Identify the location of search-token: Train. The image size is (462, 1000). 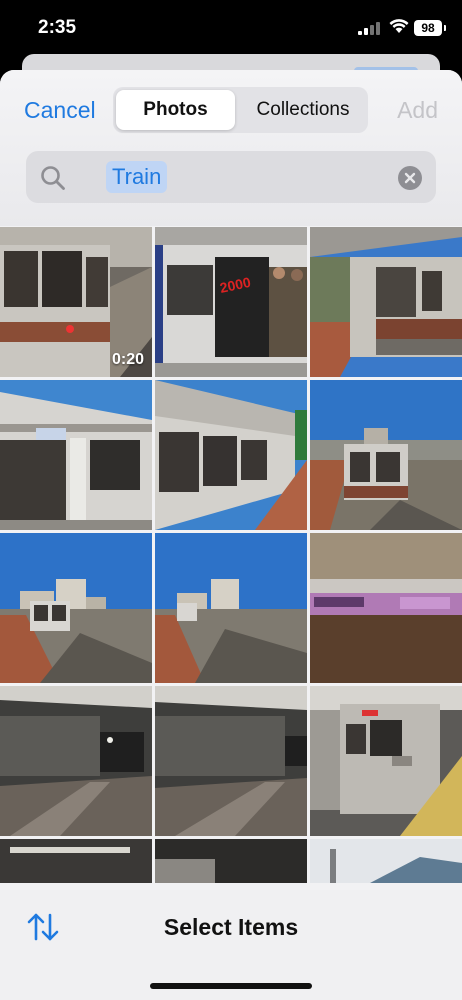
(137, 177).